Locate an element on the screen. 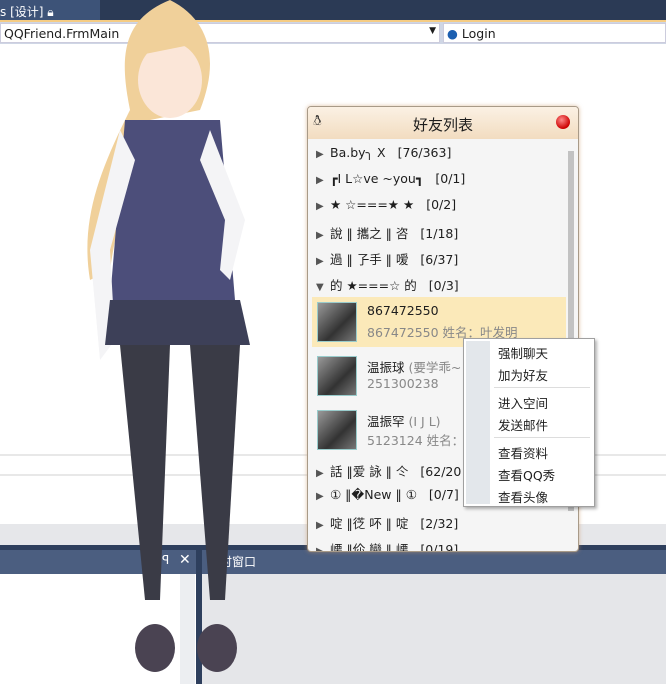  group-count: [62/20 is located at coordinates (441, 471).